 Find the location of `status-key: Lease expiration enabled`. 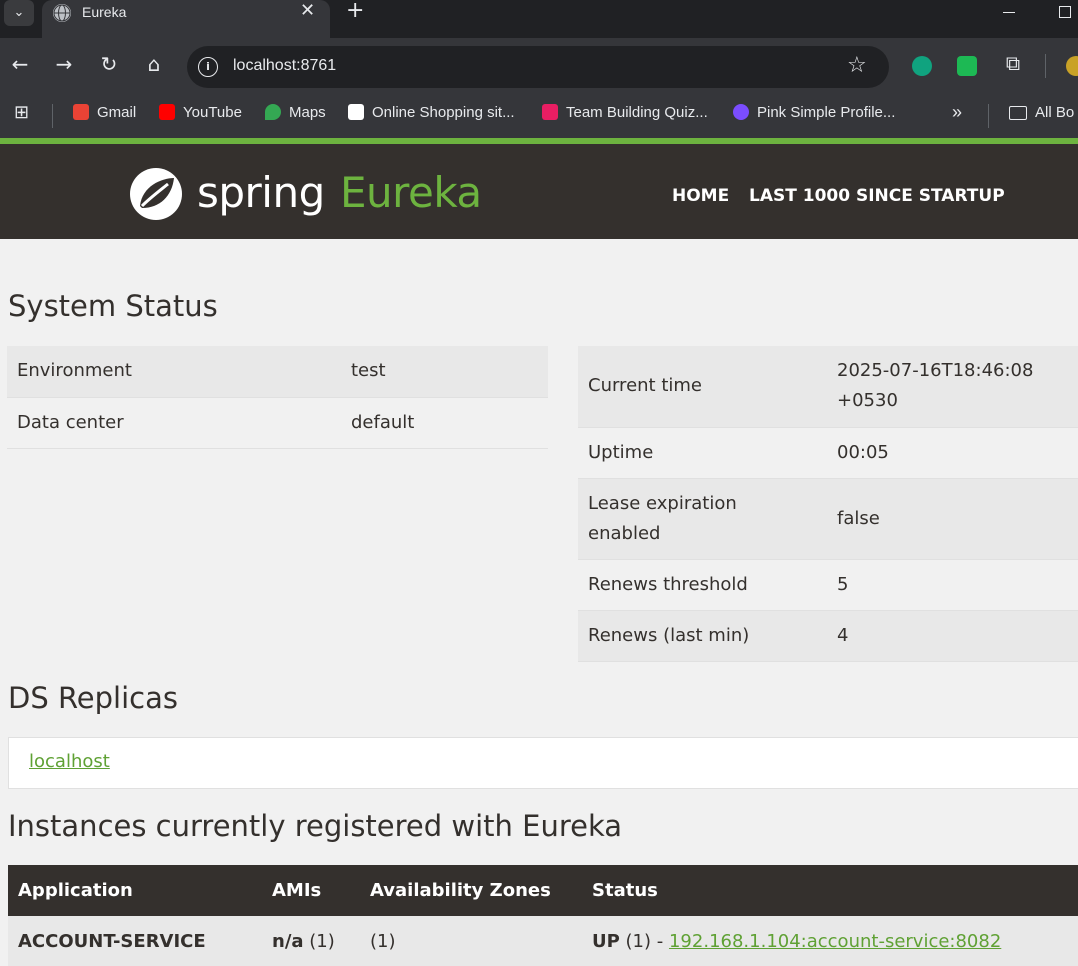

status-key: Lease expiration enabled is located at coordinates (702, 518).